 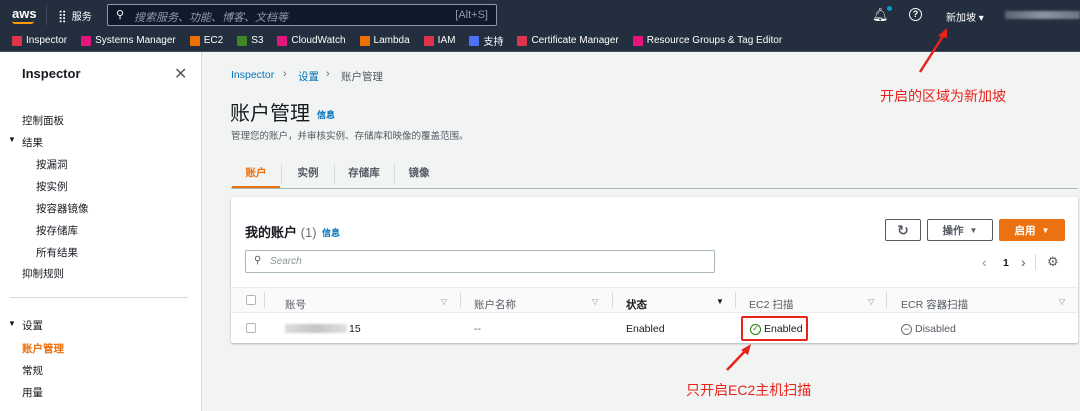 I want to click on arrow-region, so click(x=932, y=52).